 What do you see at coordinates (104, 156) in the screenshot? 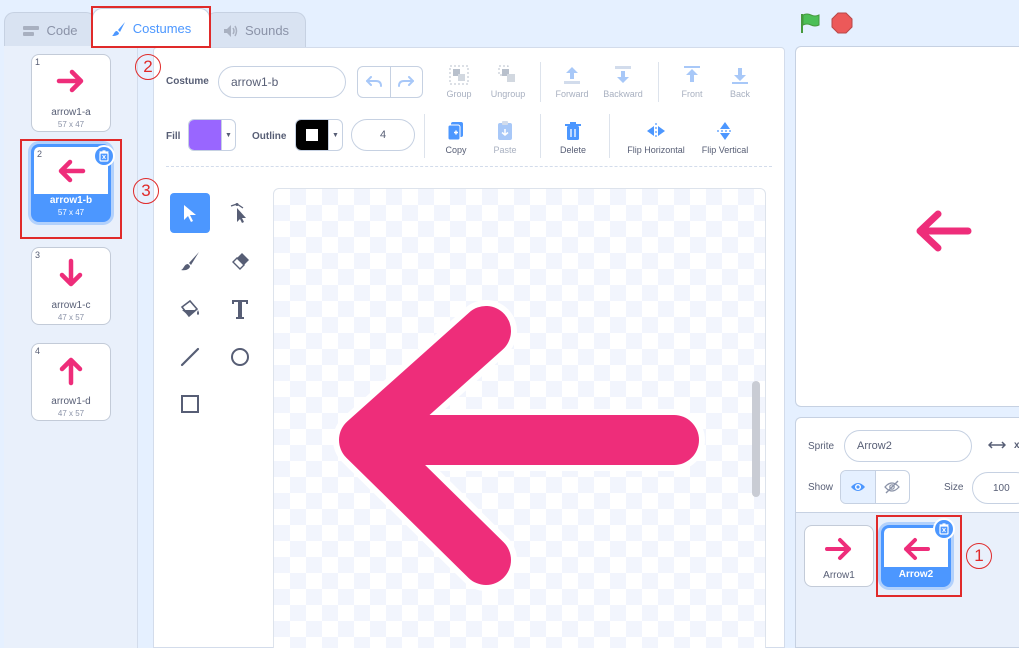
I see `delete-costume-icon` at bounding box center [104, 156].